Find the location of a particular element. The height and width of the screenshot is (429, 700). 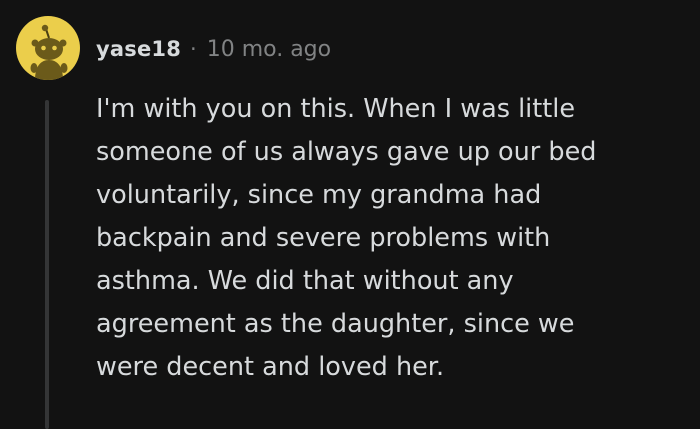

snoo-avatar-icon is located at coordinates (49, 52).